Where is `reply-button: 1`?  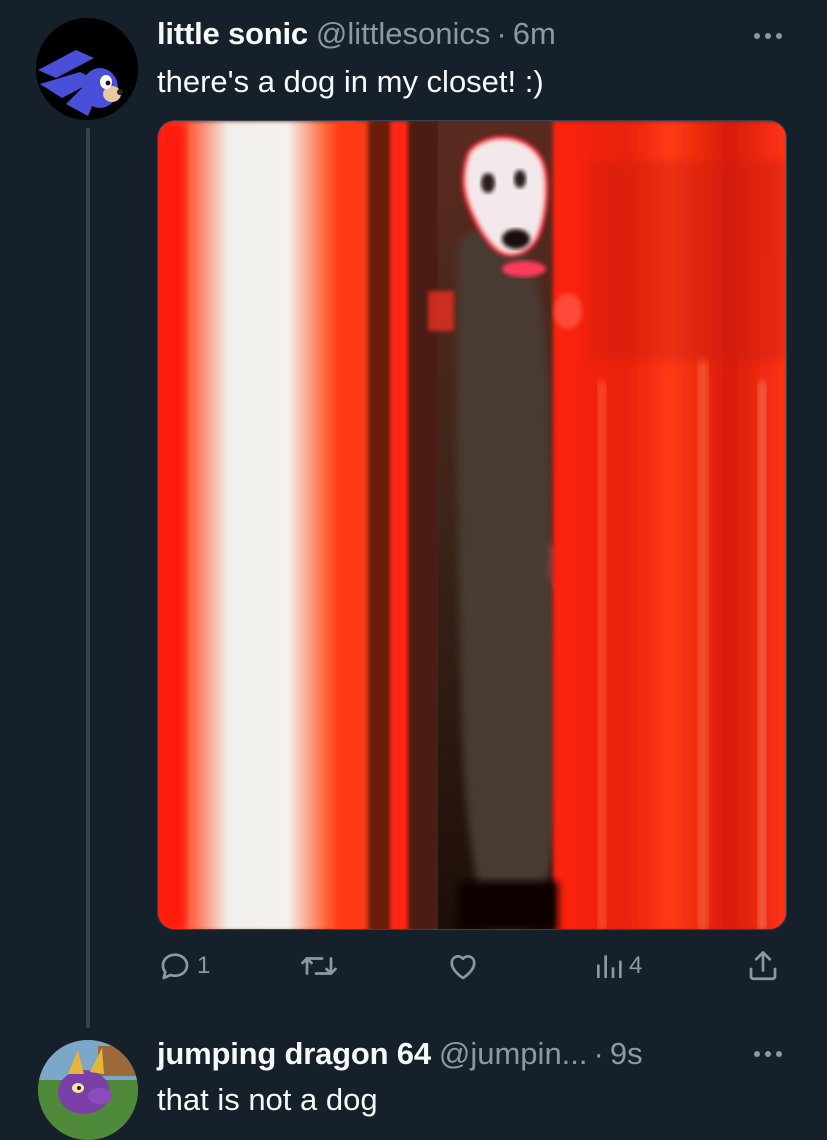 reply-button: 1 is located at coordinates (183, 966).